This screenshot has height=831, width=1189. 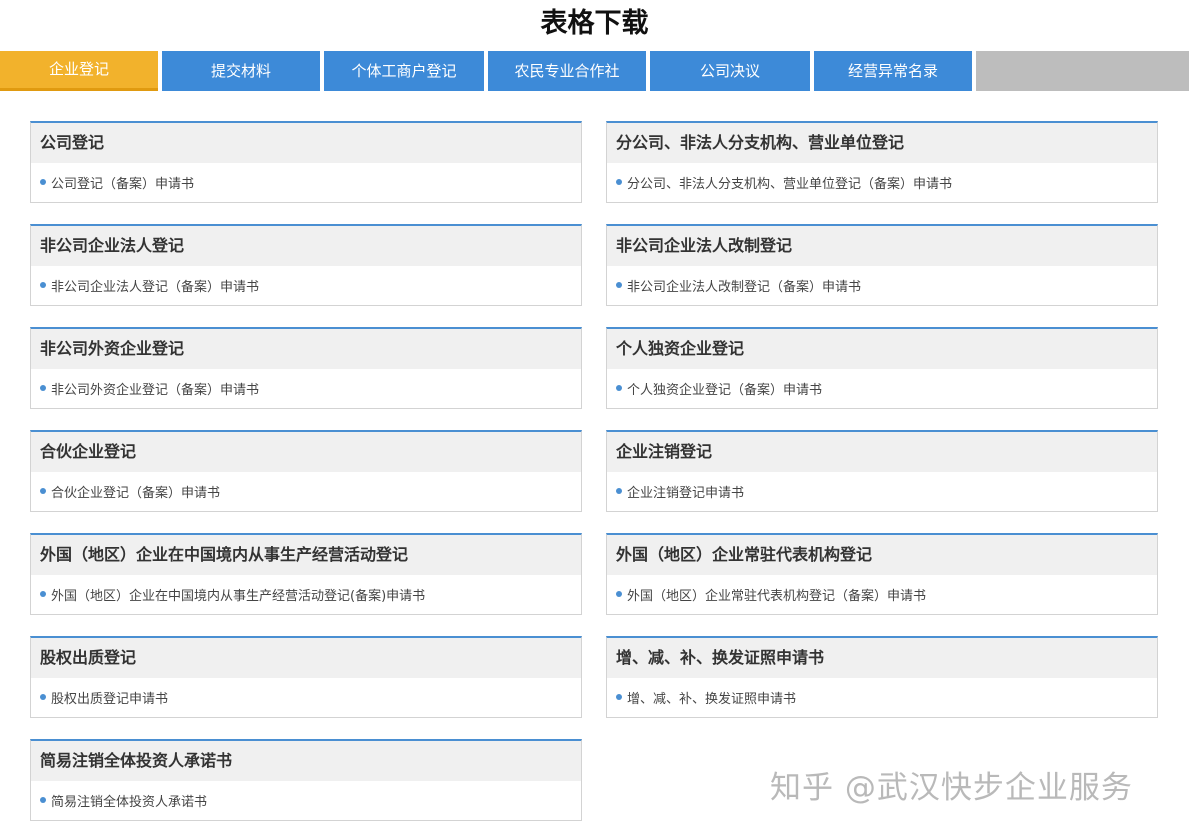 I want to click on card-foreign-non-company: 非公司外资企业登记 非公司外资企业登记（备案）申请书, so click(x=306, y=368).